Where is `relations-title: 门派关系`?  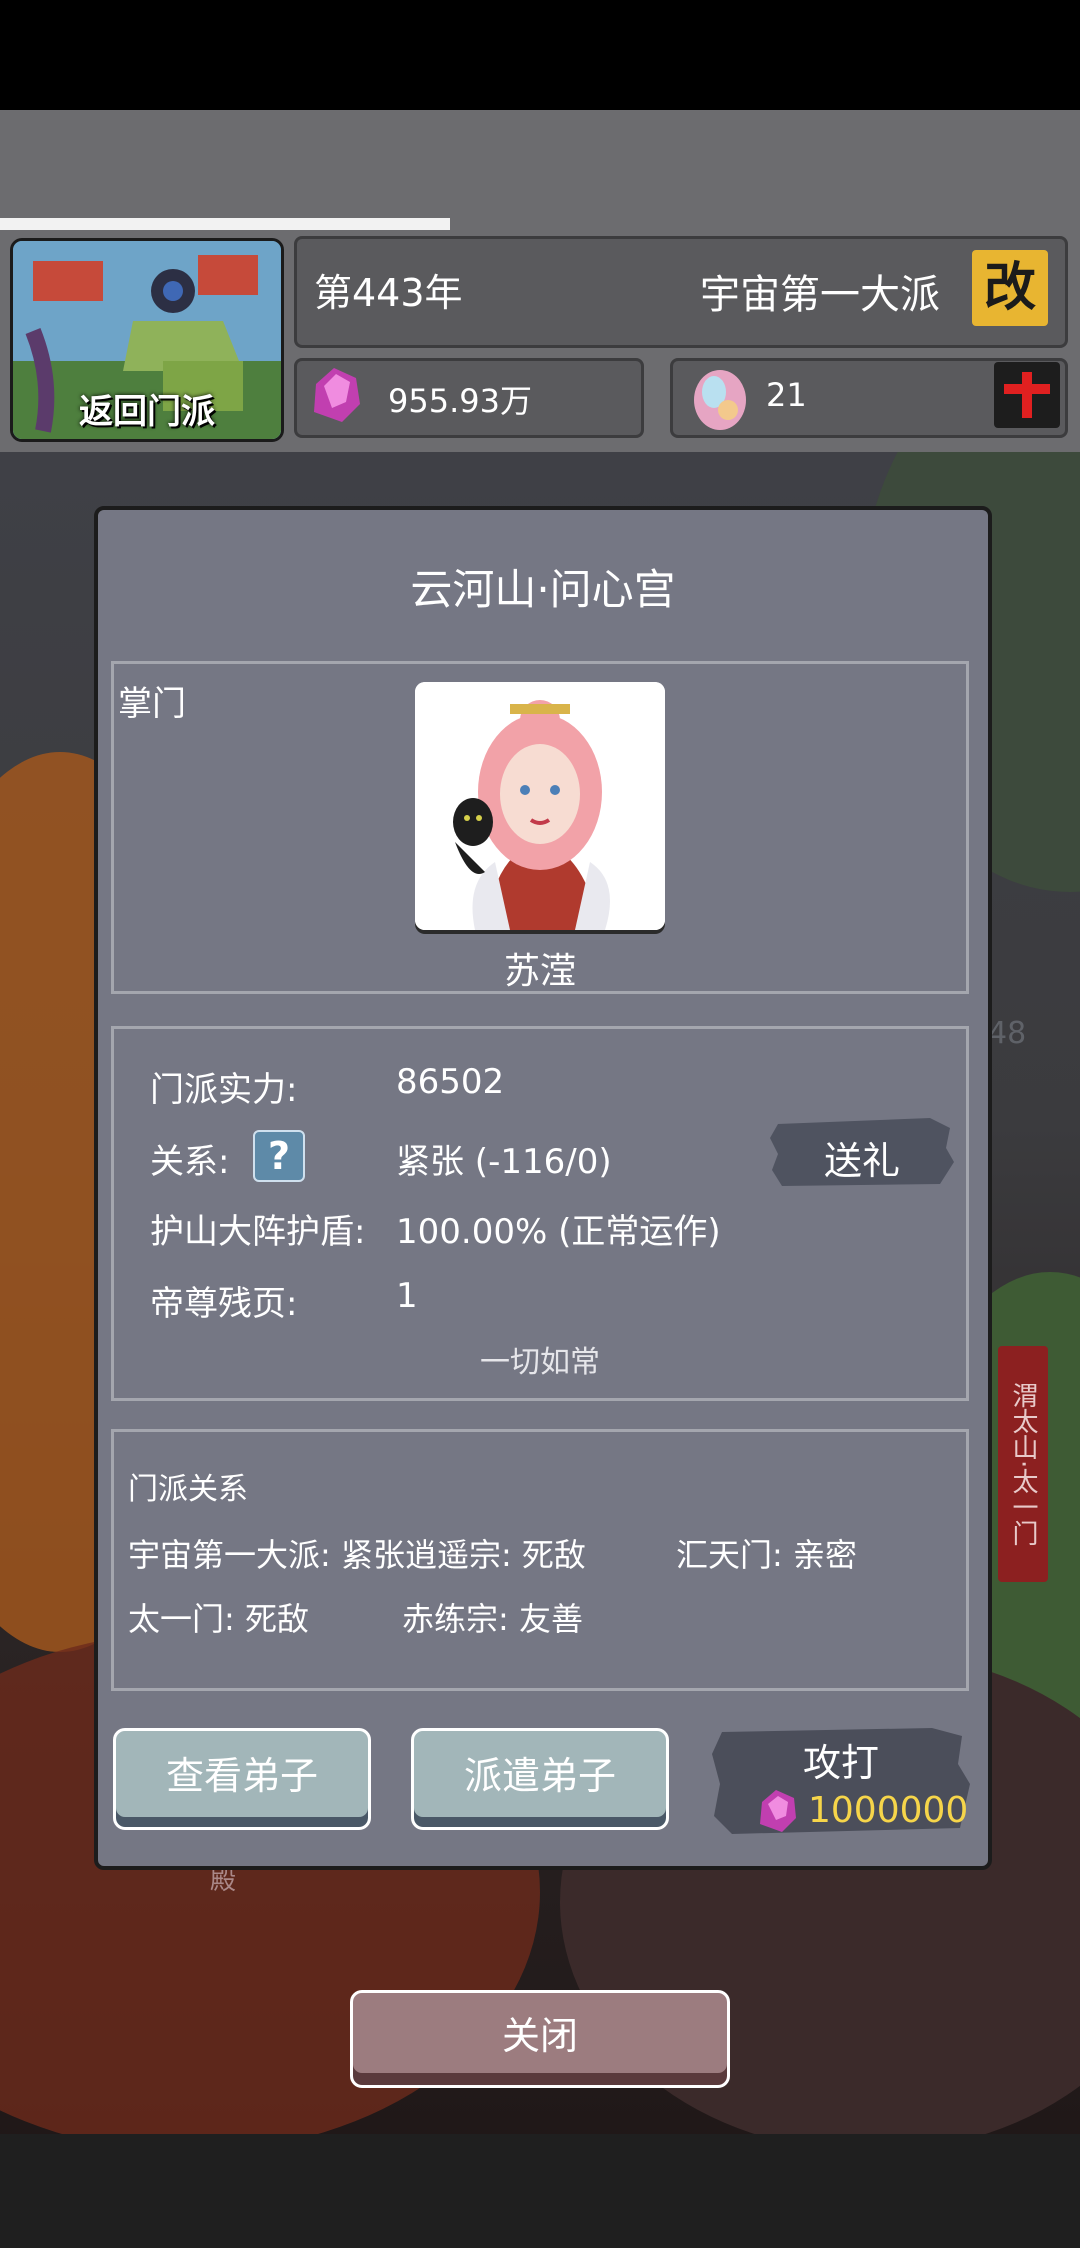
relations-title: 门派关系 is located at coordinates (188, 1489).